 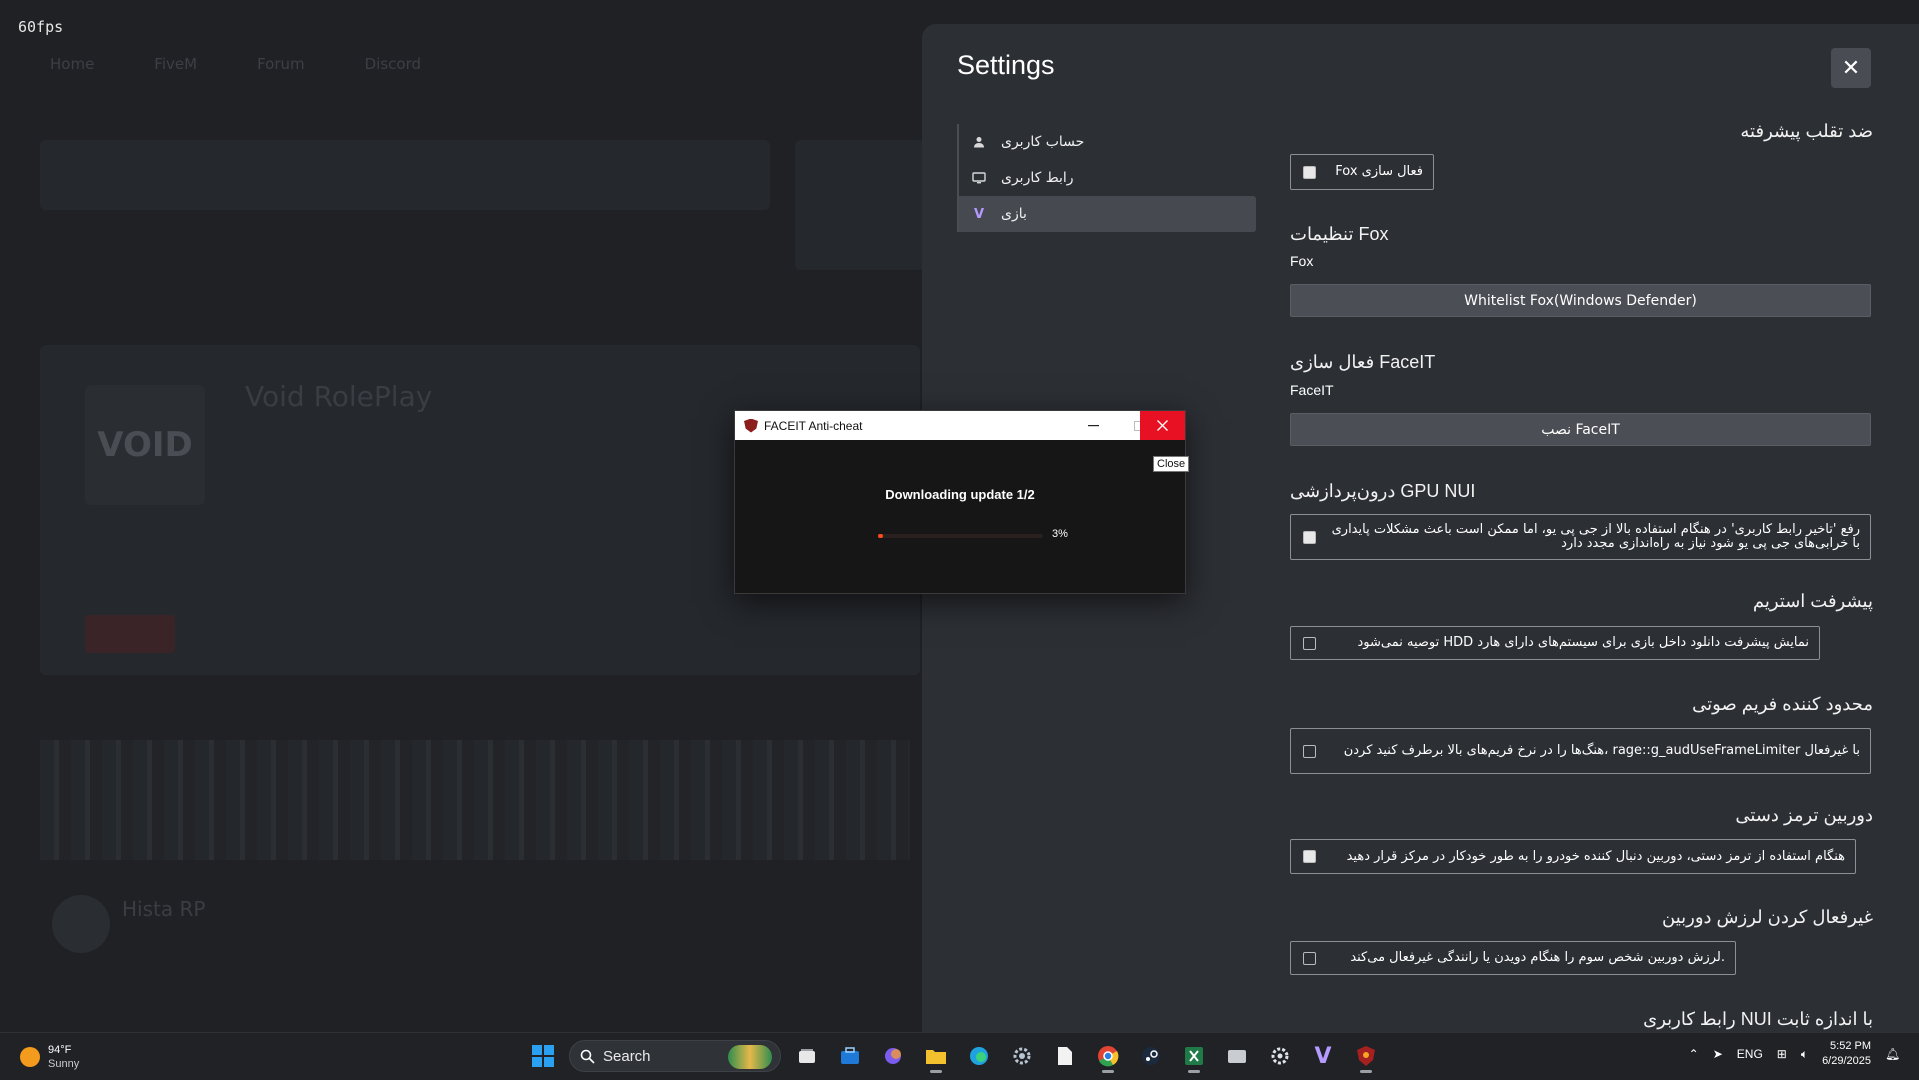 I want to click on system-tray: ⌃ ➤ ENG ⊞ 🔈︎ 5:52 PM 6/29/2025 🔔︎, so click(x=1795, y=1054).